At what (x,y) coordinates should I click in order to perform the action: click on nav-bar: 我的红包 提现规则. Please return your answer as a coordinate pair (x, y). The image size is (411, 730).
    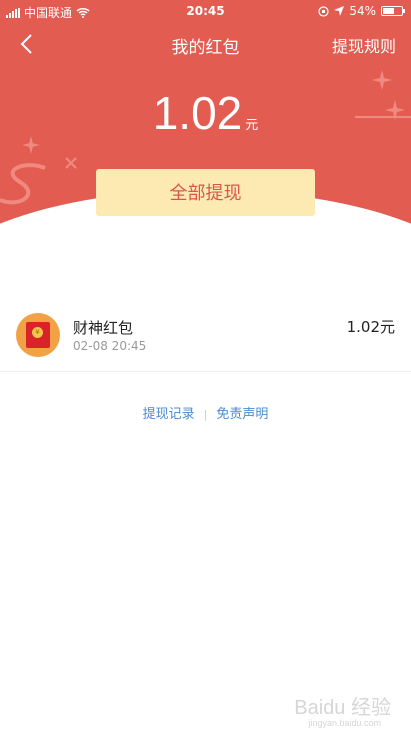
    Looking at the image, I should click on (205, 44).